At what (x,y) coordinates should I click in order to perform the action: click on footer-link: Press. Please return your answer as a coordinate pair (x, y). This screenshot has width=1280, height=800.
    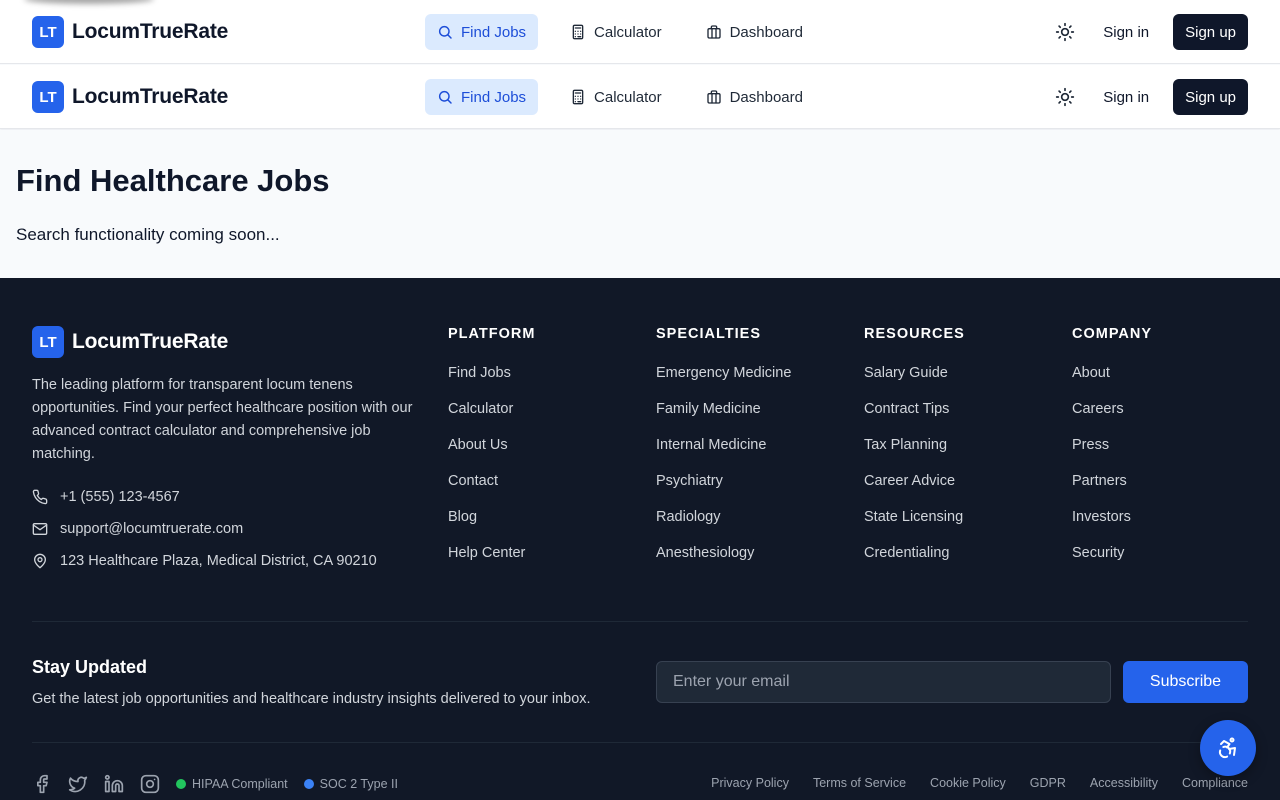
    Looking at the image, I should click on (1172, 455).